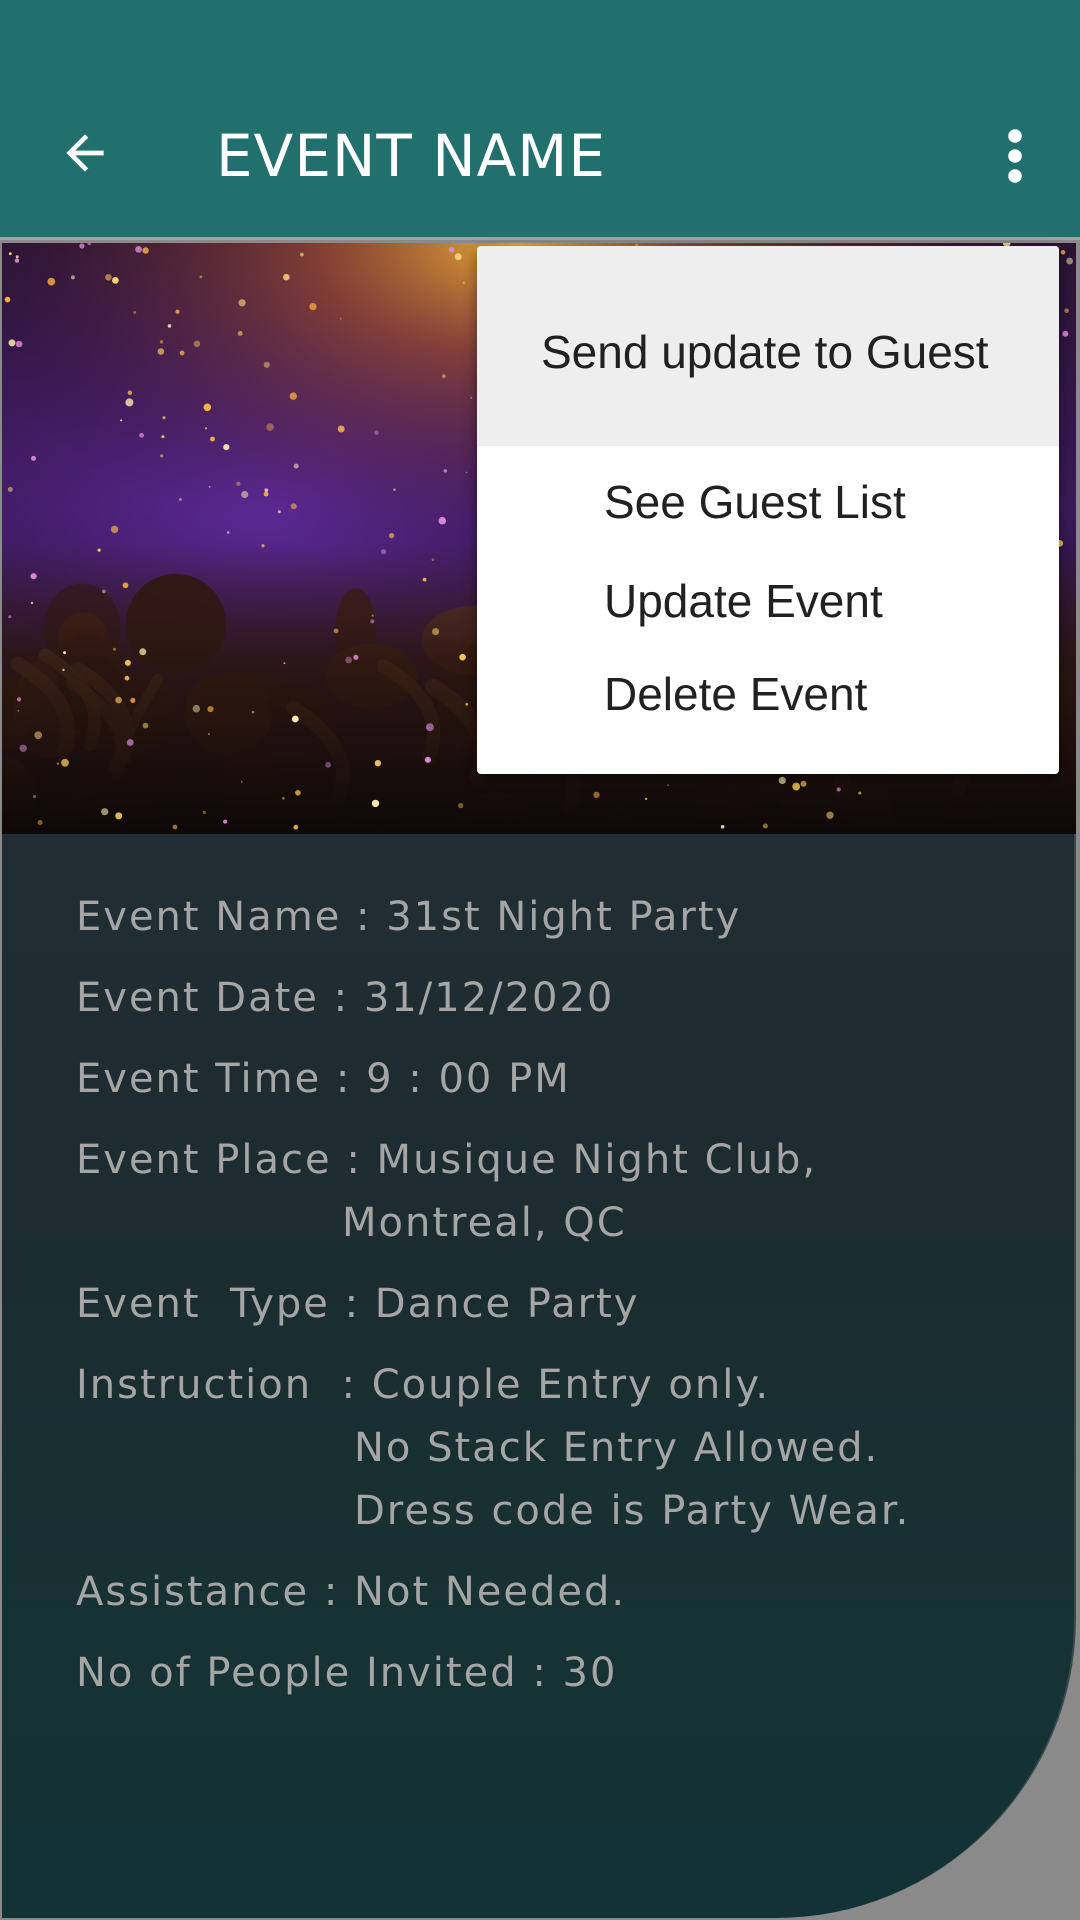 The width and height of the screenshot is (1080, 1920). Describe the element at coordinates (768, 590) in the screenshot. I see `menu-item-update-event: Update Event` at that location.